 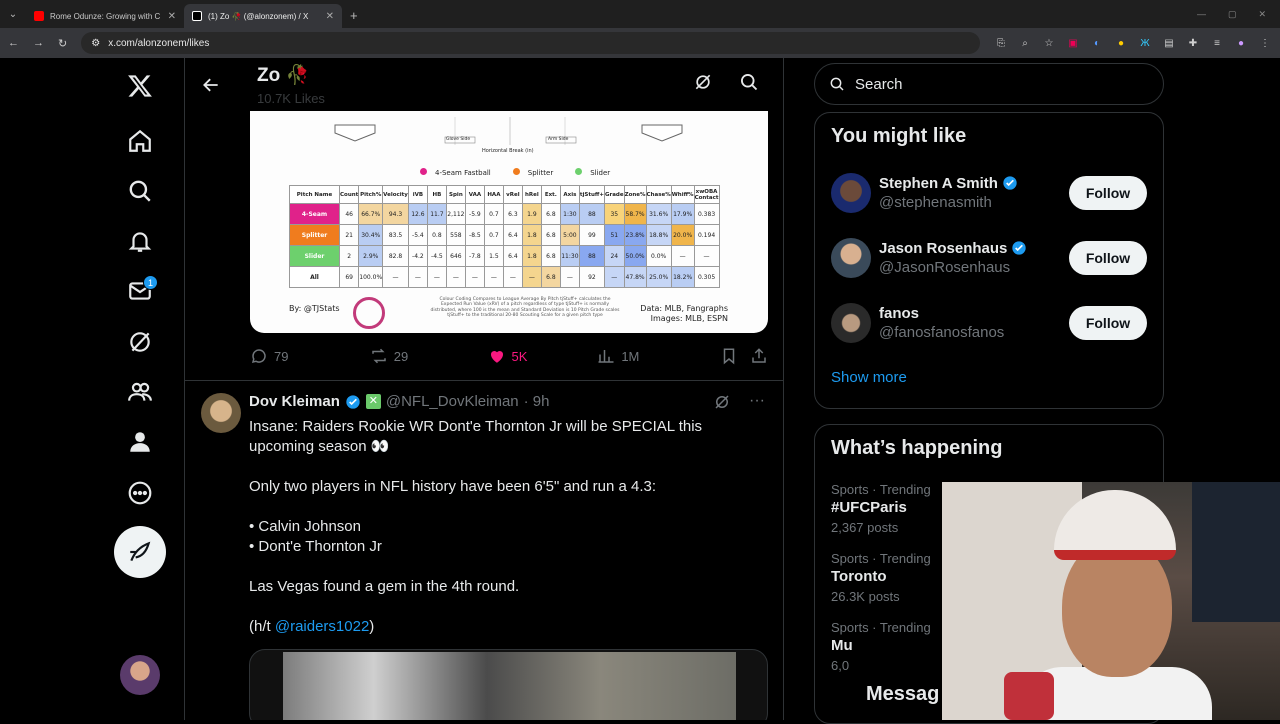 I want to click on table-cell: 69, so click(x=349, y=277).